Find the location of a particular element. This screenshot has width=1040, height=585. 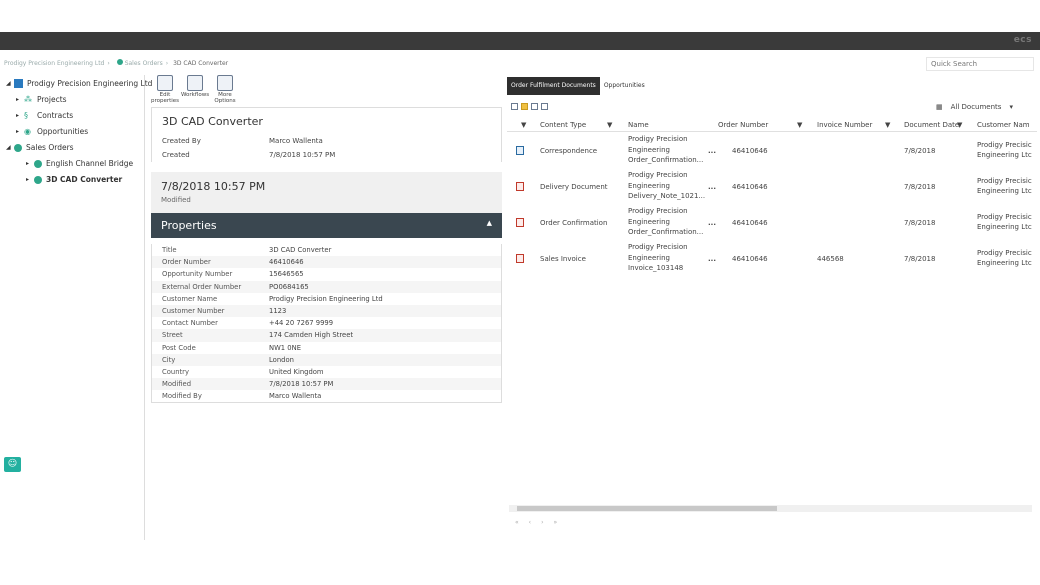

invoice-number-cell: 446568 is located at coordinates (830, 259).